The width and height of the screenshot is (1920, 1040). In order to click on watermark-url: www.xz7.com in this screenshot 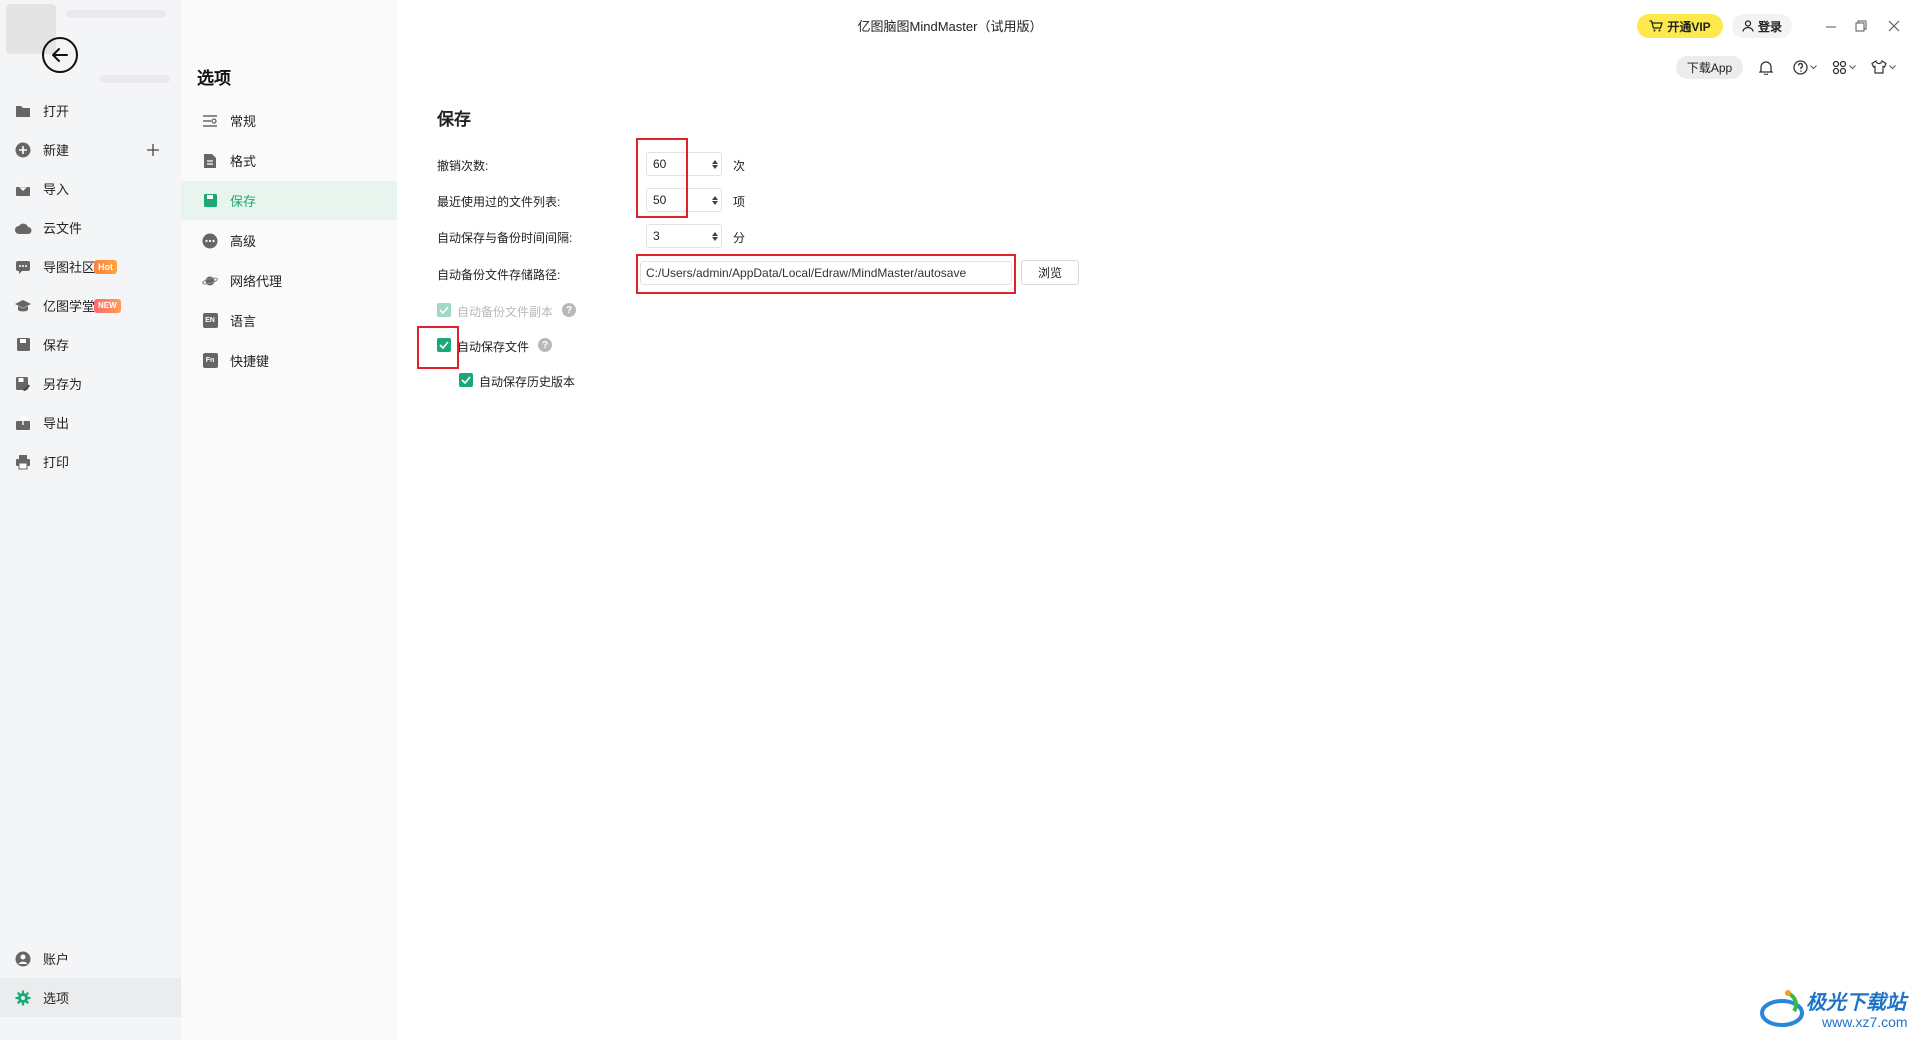, I will do `click(1865, 1022)`.